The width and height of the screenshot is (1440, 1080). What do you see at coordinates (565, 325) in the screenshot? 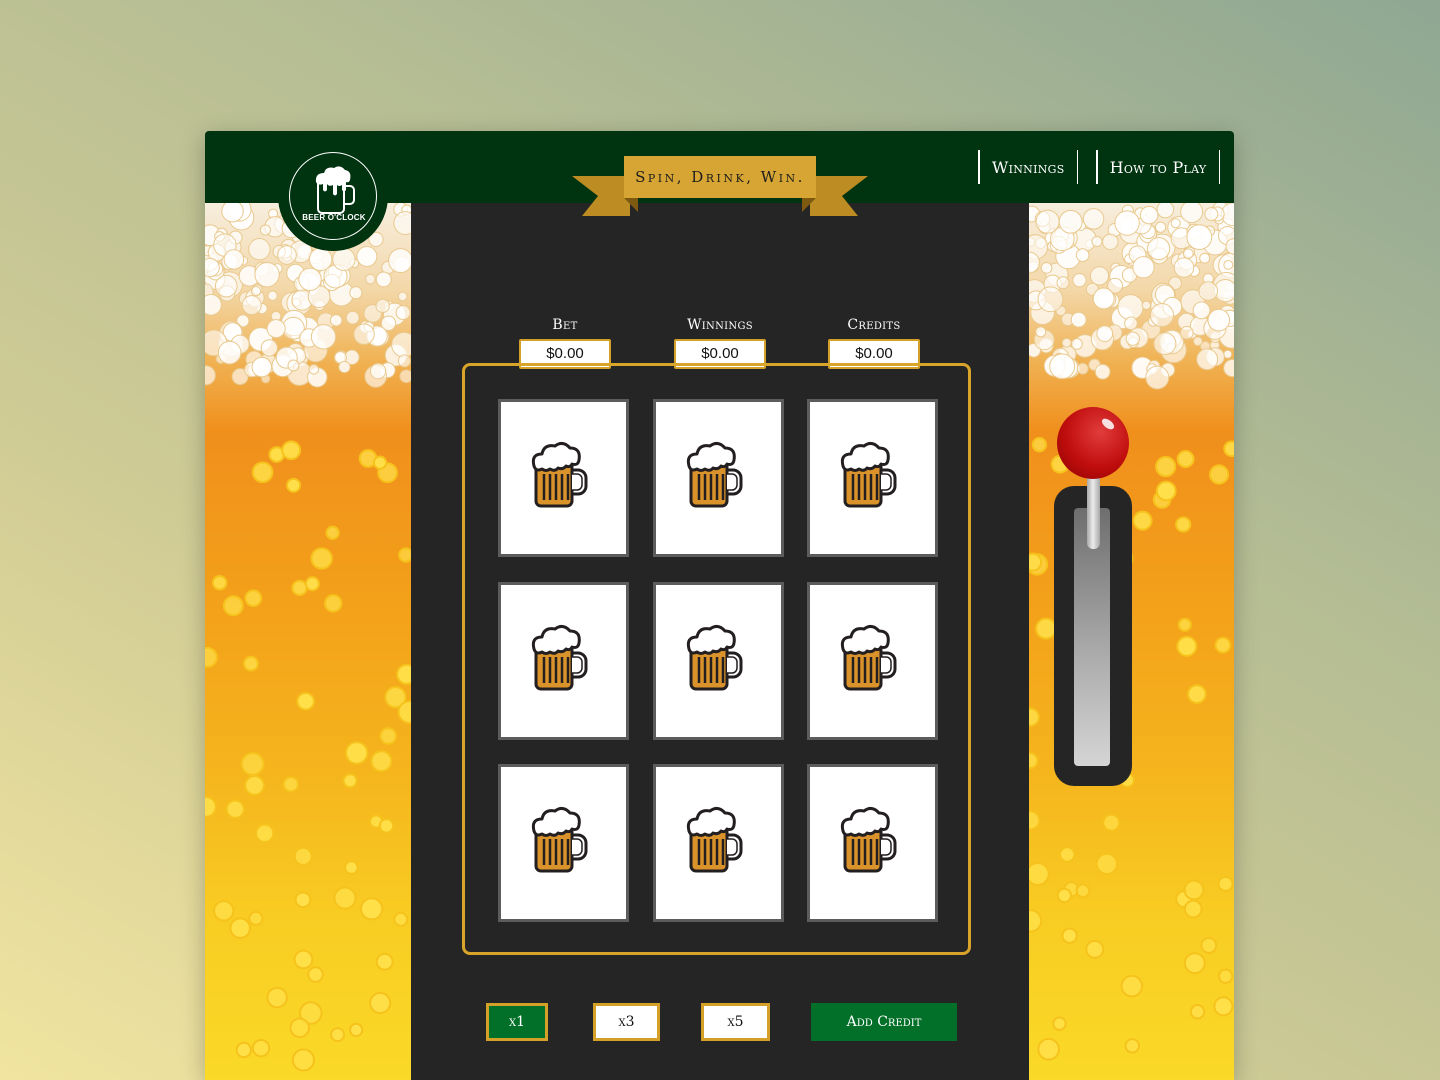
I see `bet-label: Bet` at bounding box center [565, 325].